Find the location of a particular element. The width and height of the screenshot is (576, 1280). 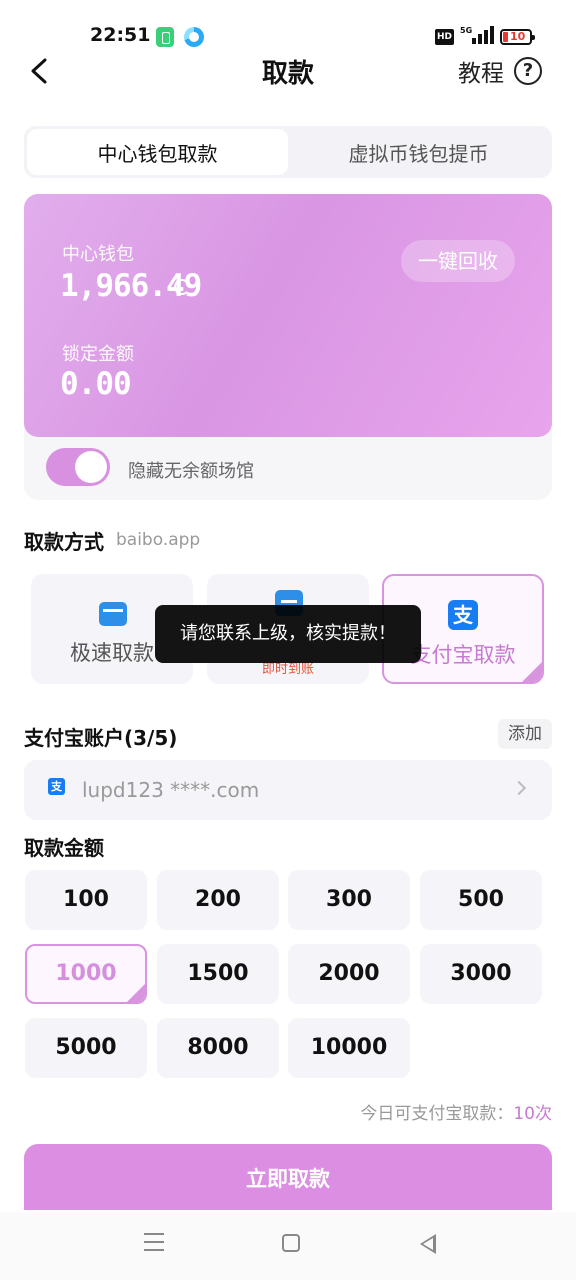

battery-icon: 10 is located at coordinates (517, 37).